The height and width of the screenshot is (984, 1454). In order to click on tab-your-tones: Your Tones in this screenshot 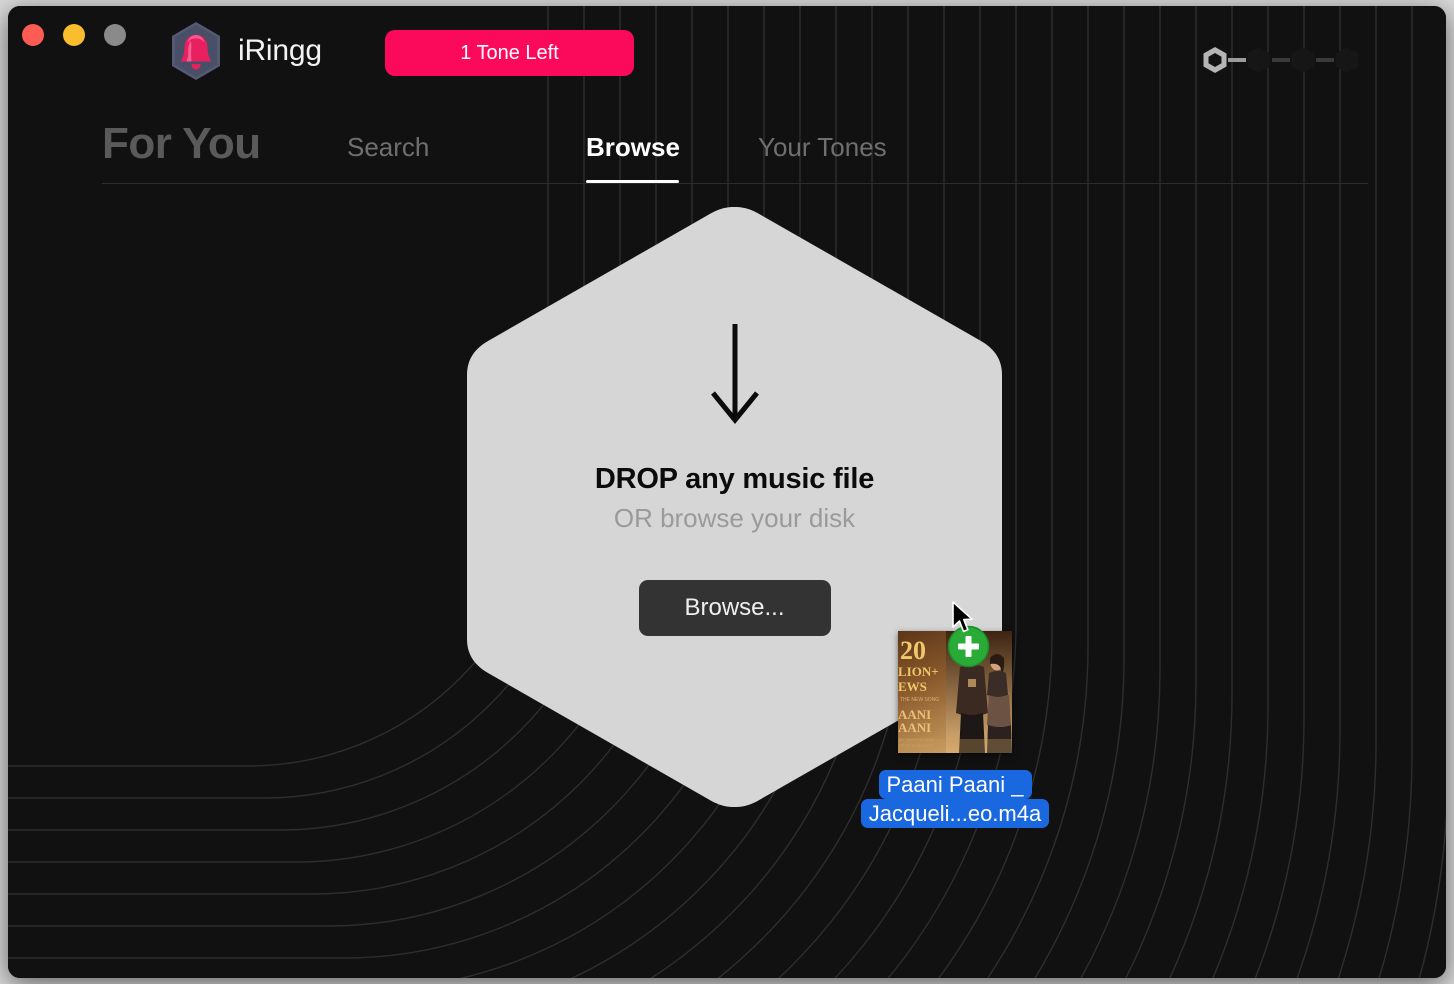, I will do `click(822, 147)`.